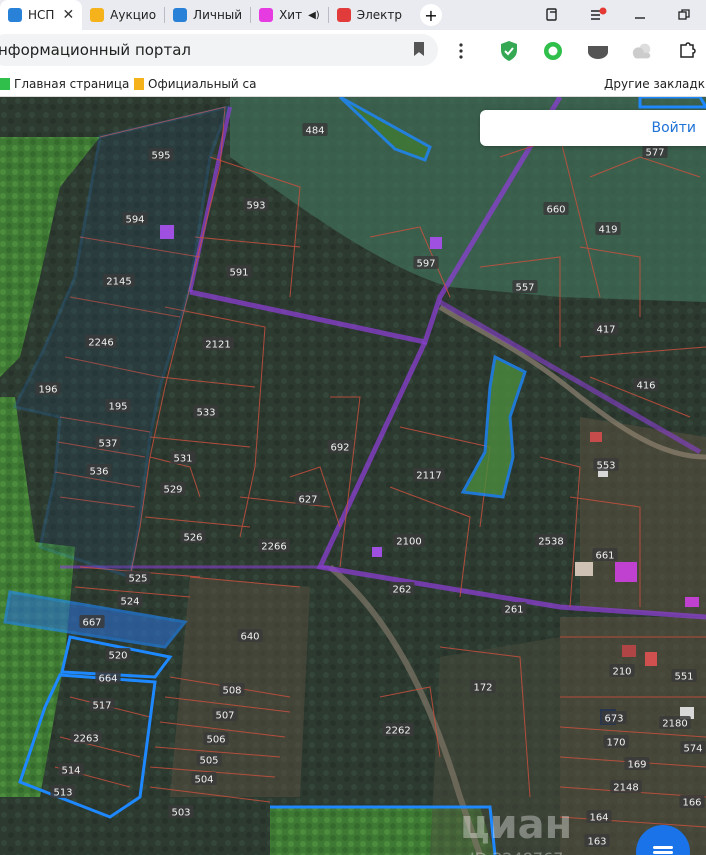 Image resolution: width=706 pixels, height=855 pixels. Describe the element at coordinates (314, 131) in the screenshot. I see `parcel-number: 484` at that location.